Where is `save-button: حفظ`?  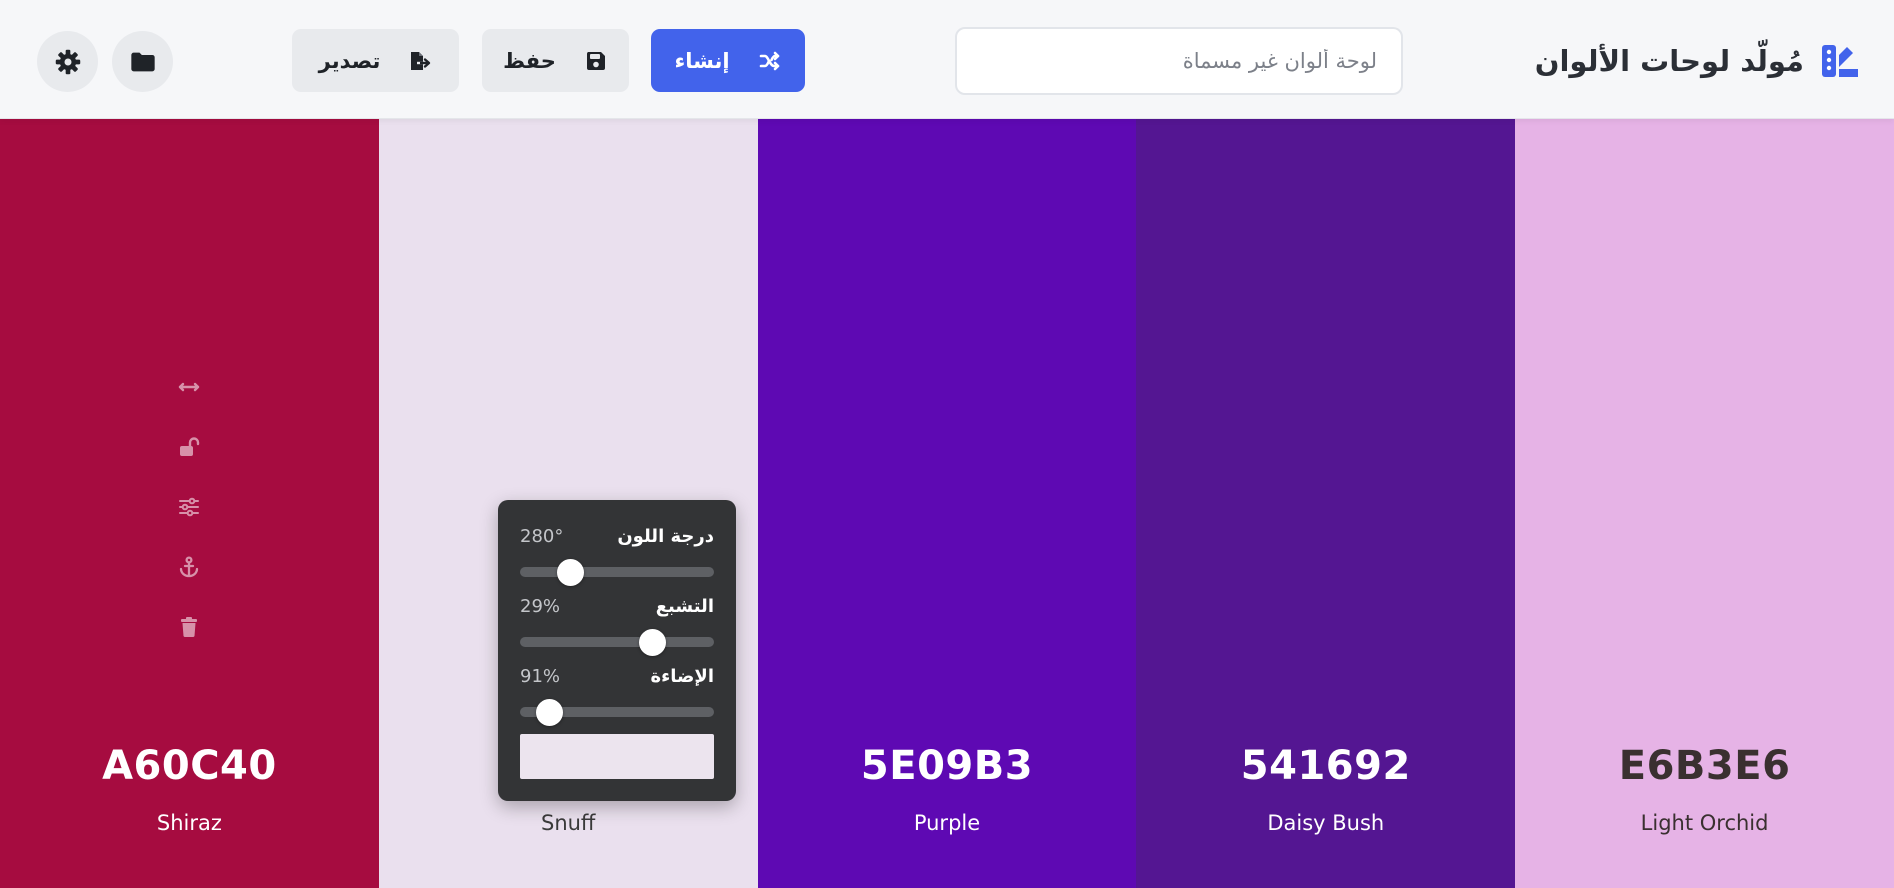 save-button: حفظ is located at coordinates (555, 60).